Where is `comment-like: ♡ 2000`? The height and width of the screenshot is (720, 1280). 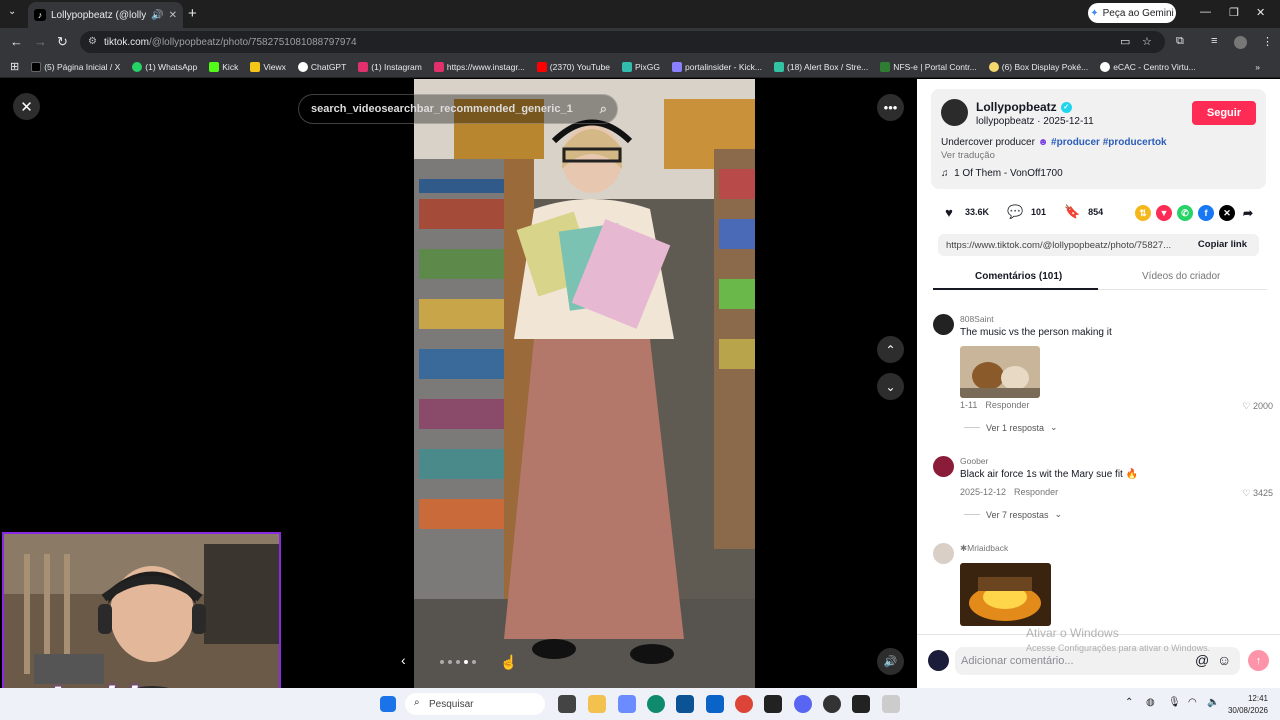
comment-like: ♡ 2000 is located at coordinates (1257, 406).